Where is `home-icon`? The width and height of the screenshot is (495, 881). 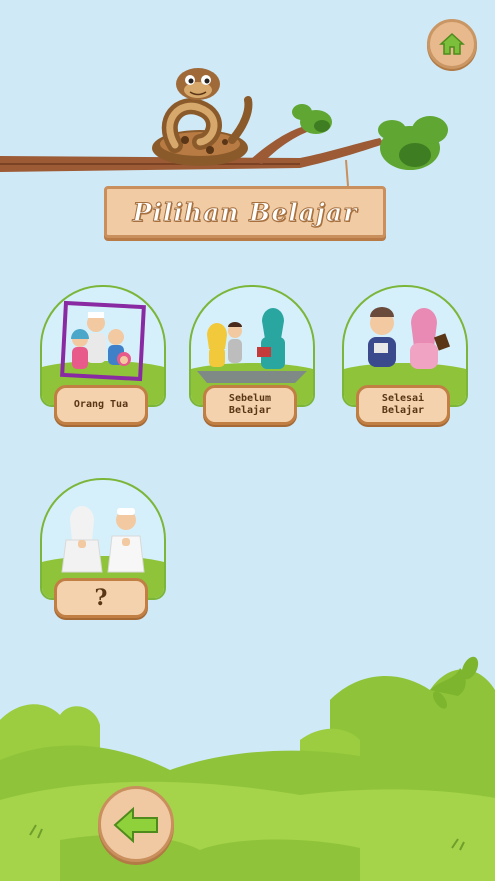 home-icon is located at coordinates (452, 43).